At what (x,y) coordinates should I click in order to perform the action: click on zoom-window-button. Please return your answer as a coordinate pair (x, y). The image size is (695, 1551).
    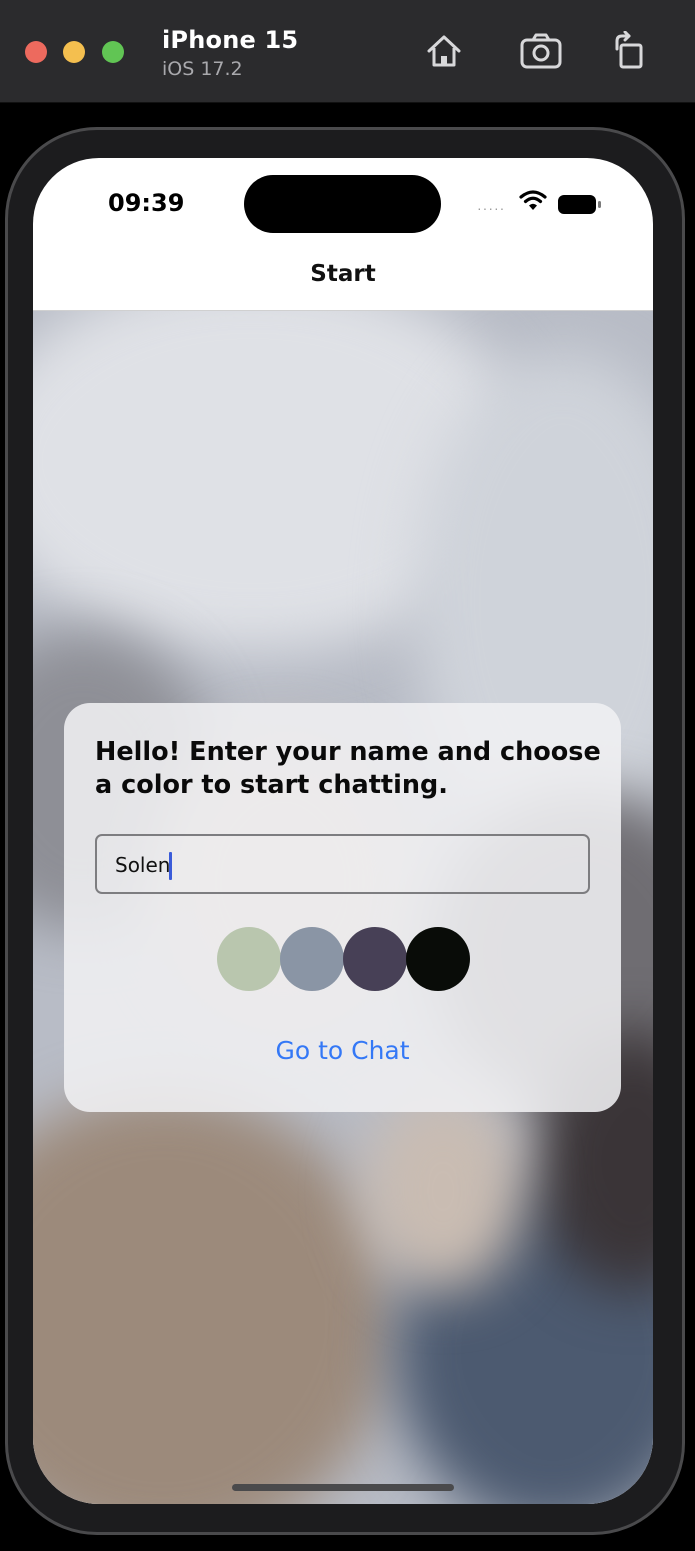
    Looking at the image, I should click on (113, 52).